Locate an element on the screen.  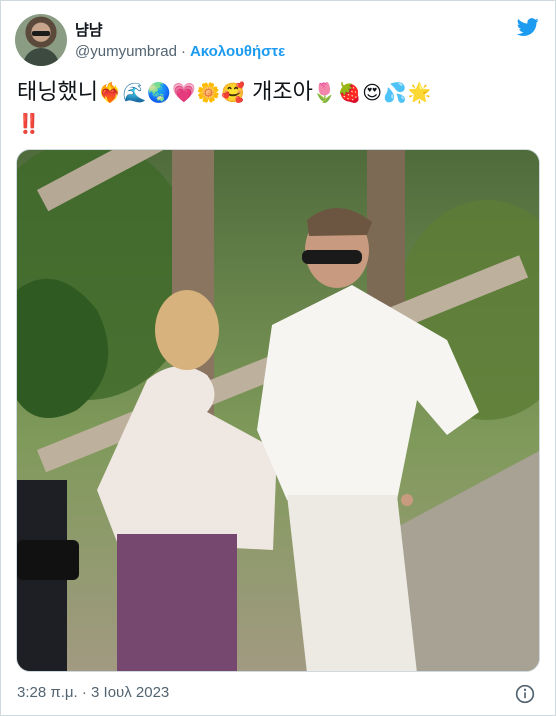
avatar is located at coordinates (41, 40).